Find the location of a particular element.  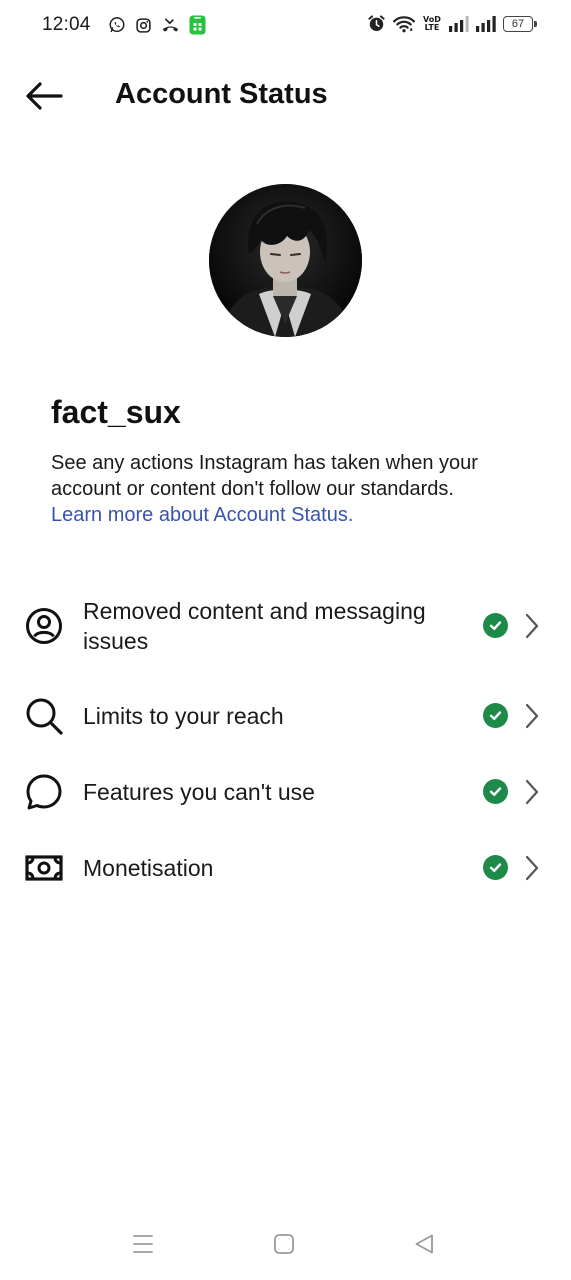

battery-level: 67 is located at coordinates (518, 23).